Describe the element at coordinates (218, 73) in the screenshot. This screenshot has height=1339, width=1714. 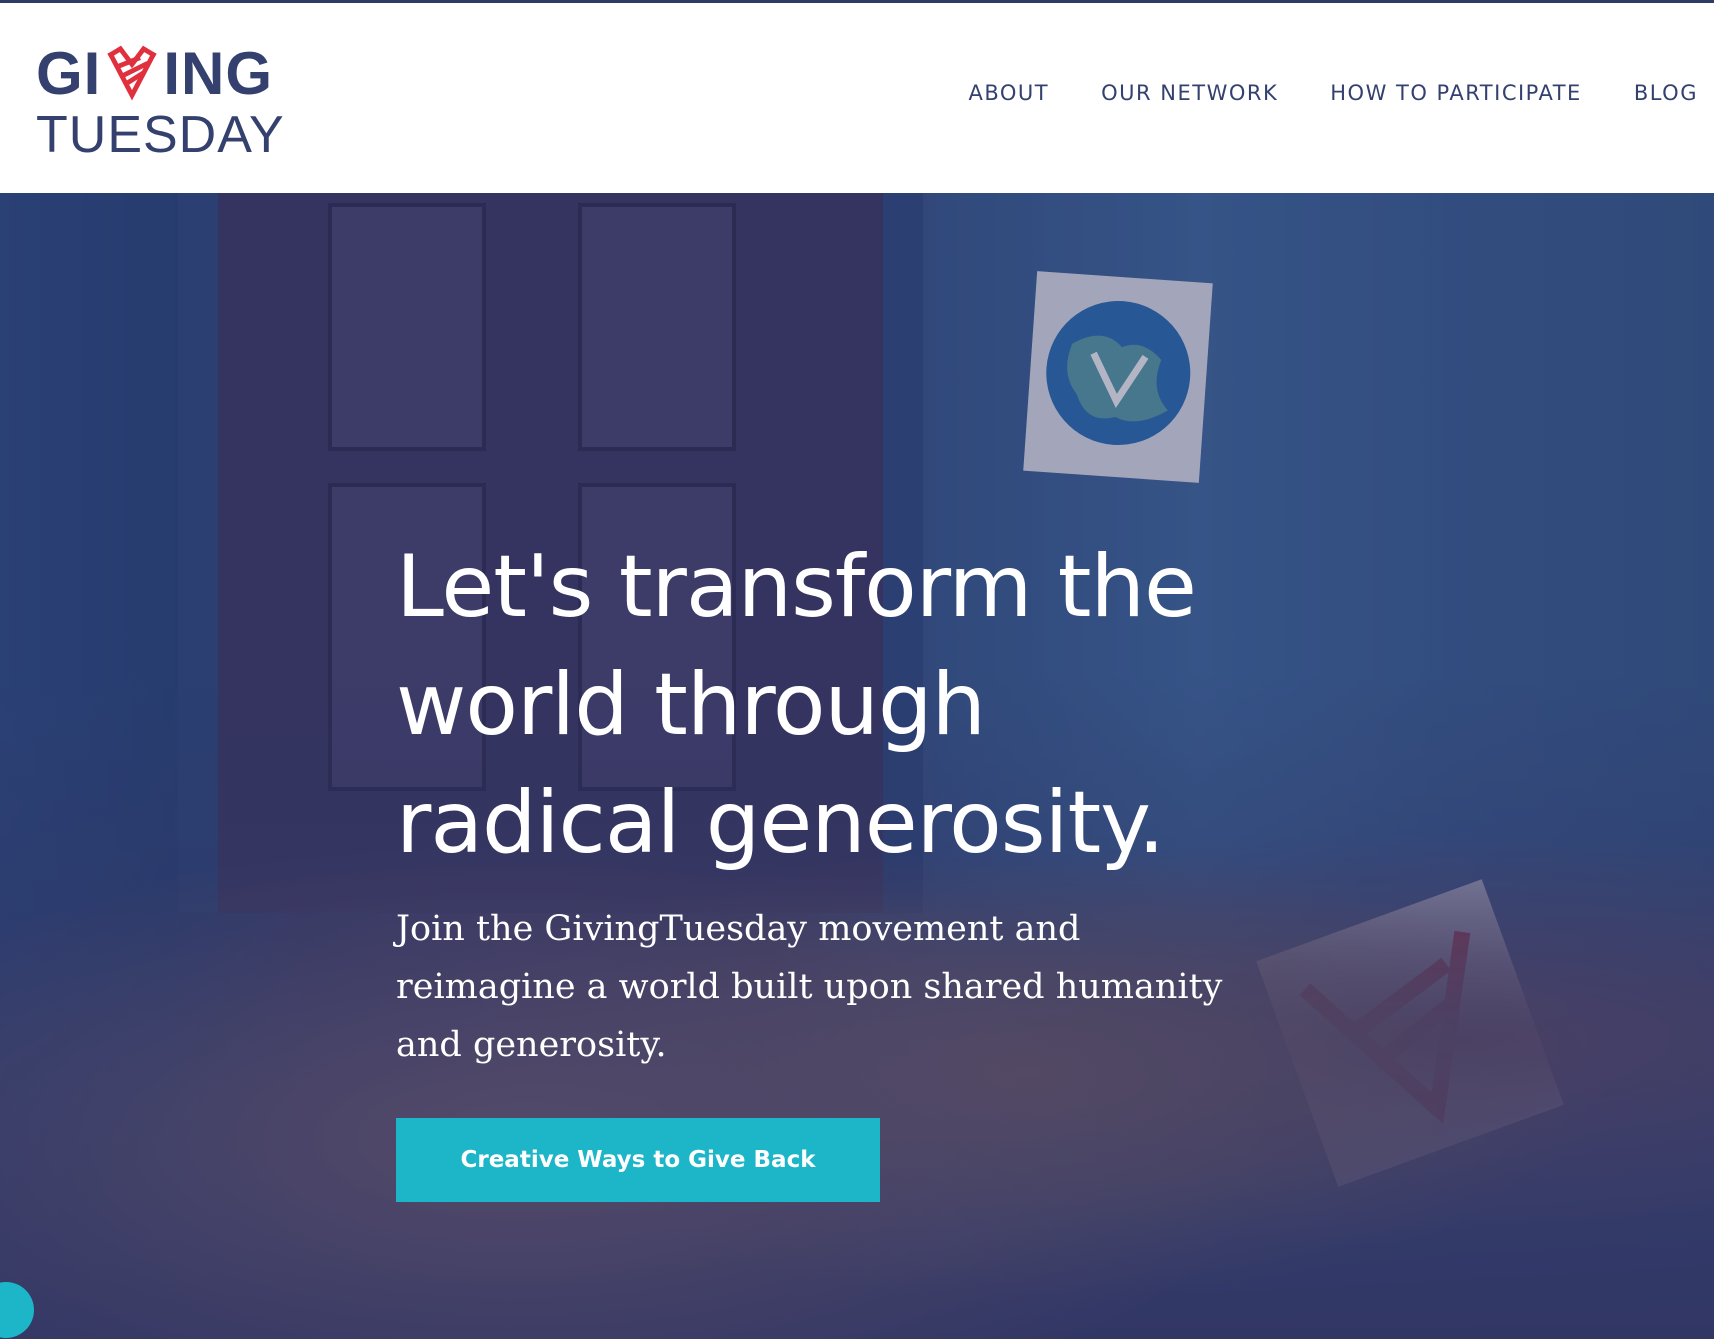
I see `logo-text-ing: ING` at that location.